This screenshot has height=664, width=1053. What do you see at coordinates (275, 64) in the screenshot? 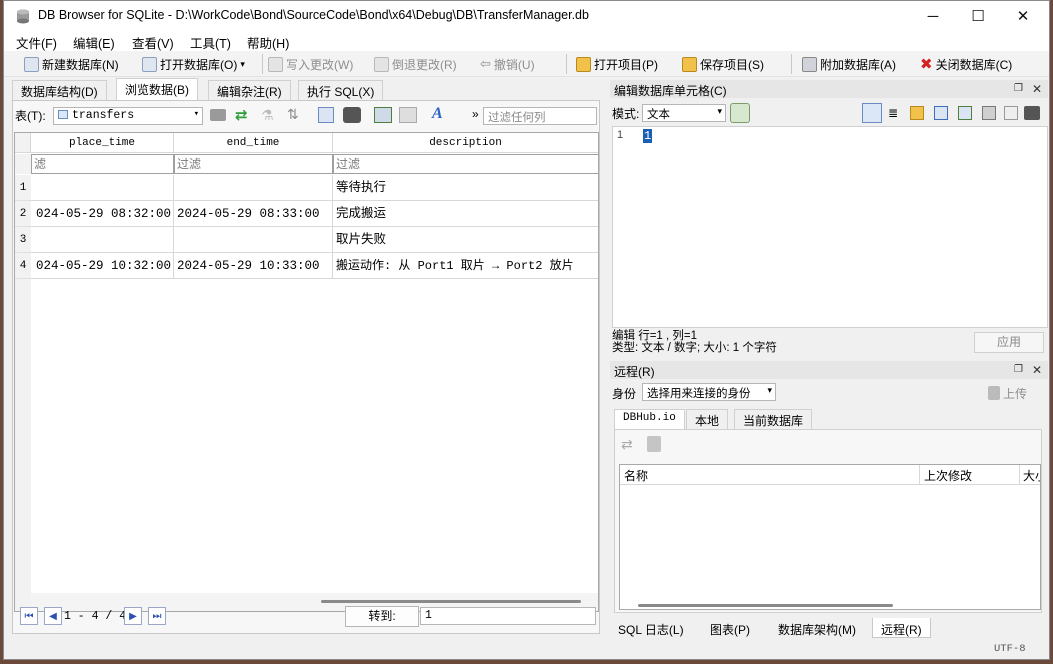
I see `write-changes-icon` at bounding box center [275, 64].